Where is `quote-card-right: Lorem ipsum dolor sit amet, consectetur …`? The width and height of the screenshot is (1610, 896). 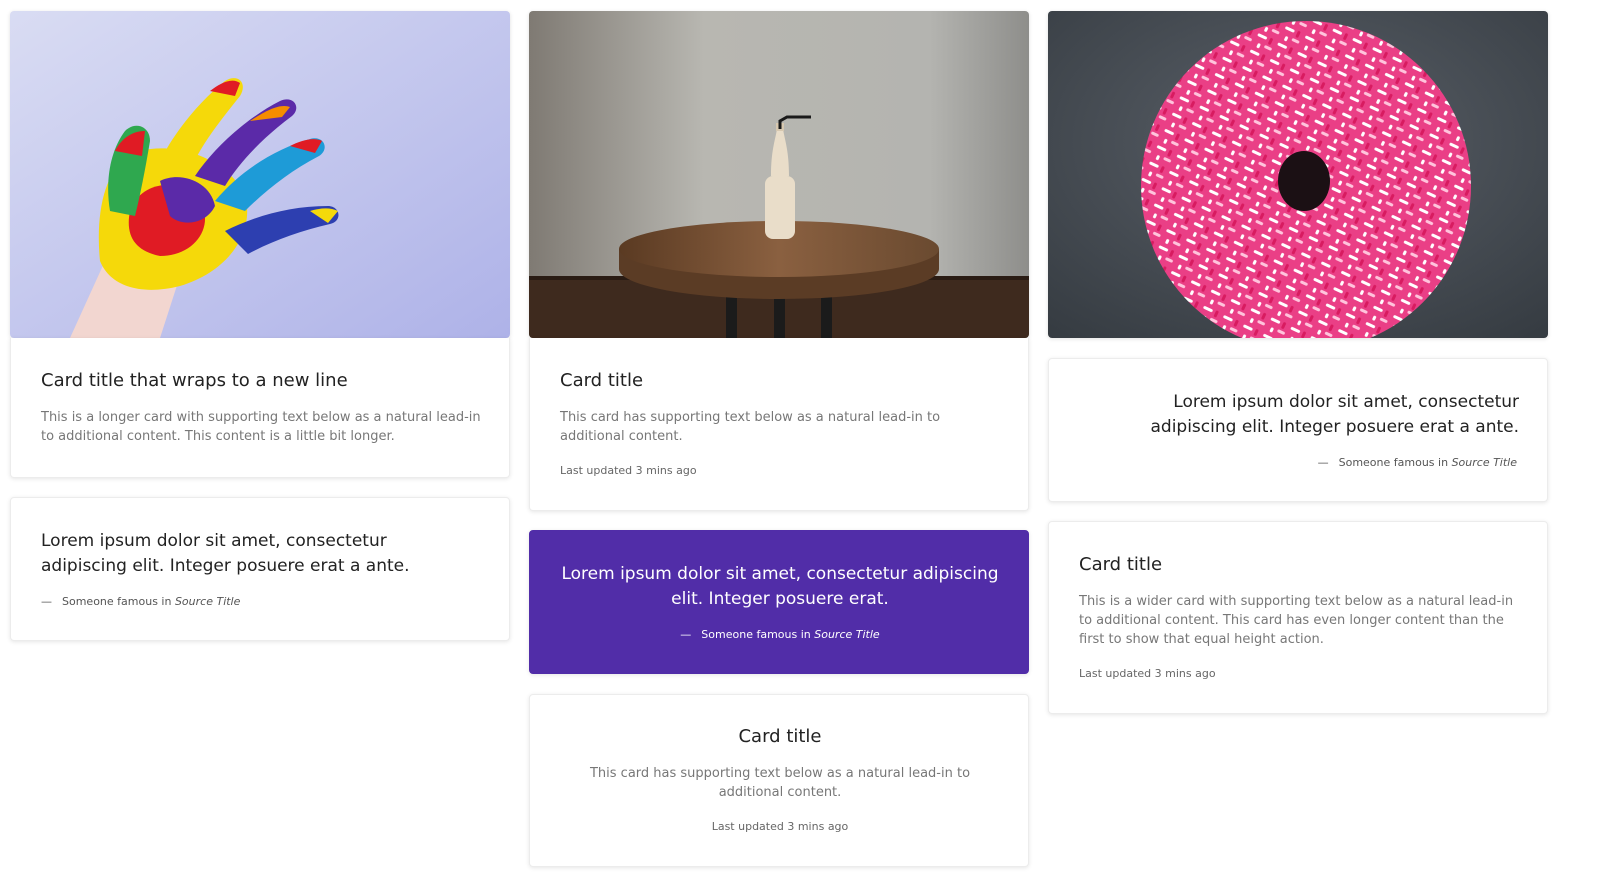 quote-card-right: Lorem ipsum dolor sit amet, consectetur … is located at coordinates (1298, 430).